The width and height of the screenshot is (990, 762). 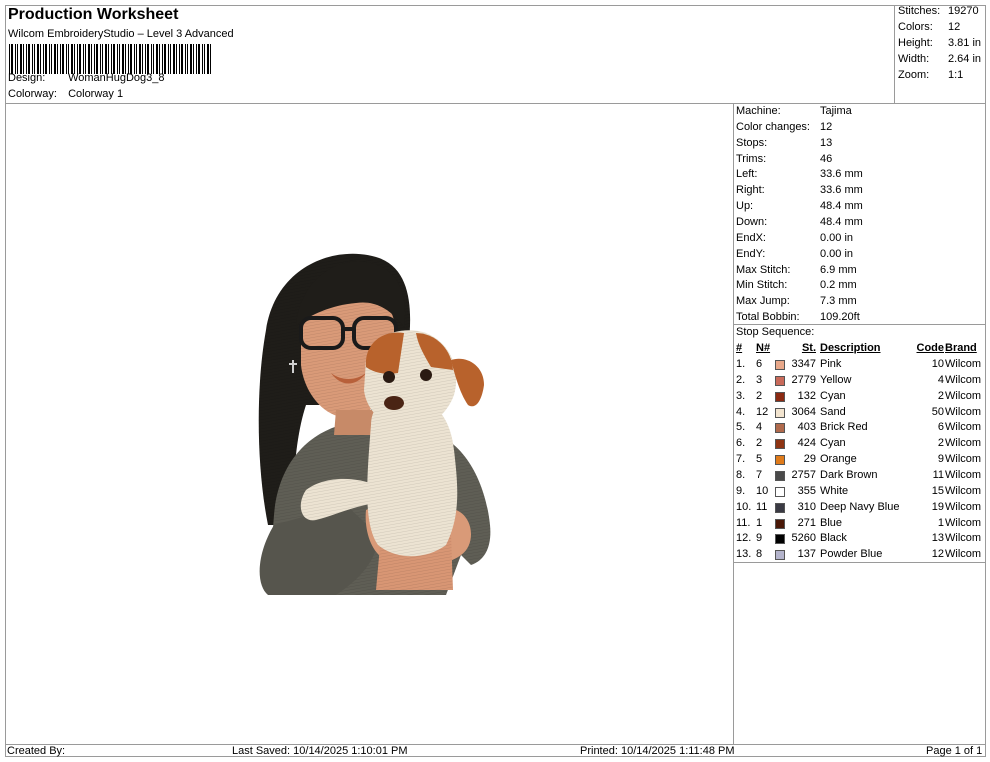 What do you see at coordinates (744, 538) in the screenshot?
I see `row-num: 12.` at bounding box center [744, 538].